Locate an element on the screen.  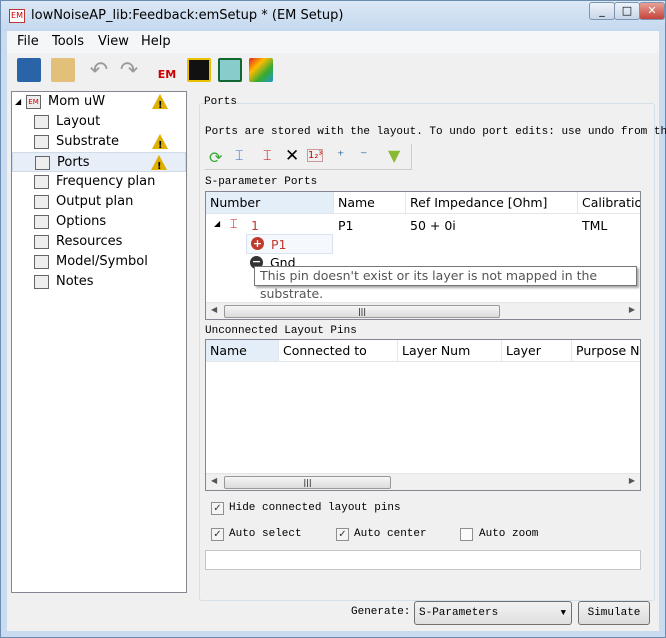
tree-item-resources: Resources is located at coordinates (99, 242).